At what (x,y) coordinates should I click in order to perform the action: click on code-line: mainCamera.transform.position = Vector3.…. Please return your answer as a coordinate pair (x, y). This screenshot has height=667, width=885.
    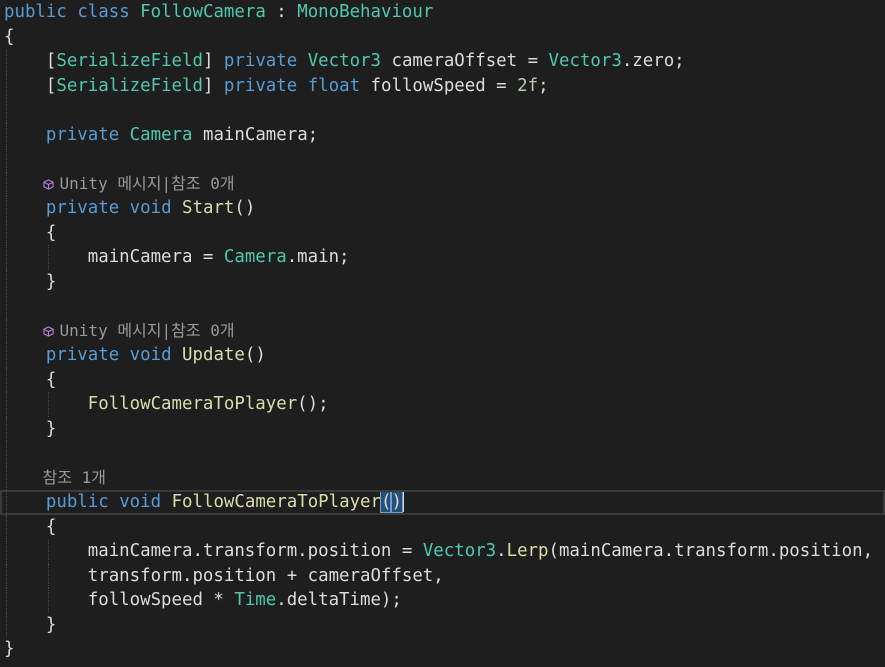
    Looking at the image, I should click on (442, 551).